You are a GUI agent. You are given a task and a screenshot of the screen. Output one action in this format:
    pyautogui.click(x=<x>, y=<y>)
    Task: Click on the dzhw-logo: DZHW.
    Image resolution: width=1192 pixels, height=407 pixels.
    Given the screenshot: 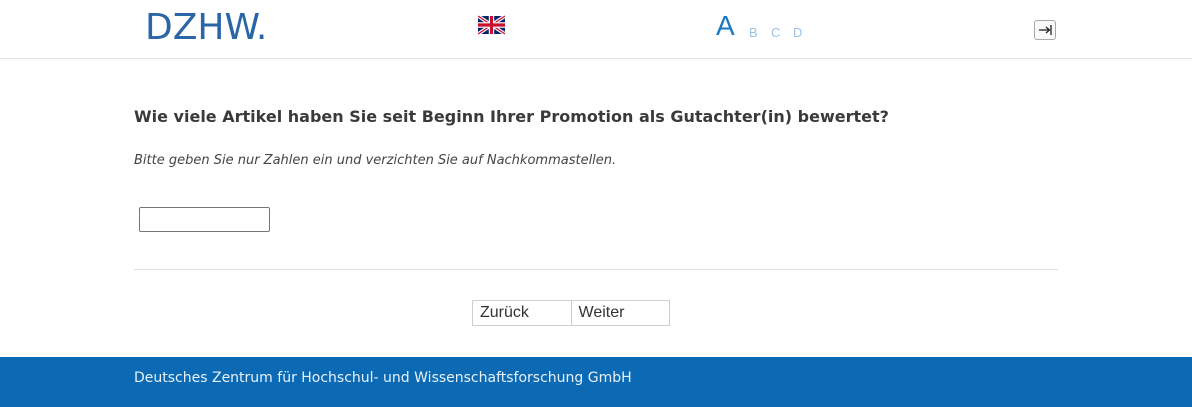 What is the action you would take?
    pyautogui.click(x=206, y=27)
    